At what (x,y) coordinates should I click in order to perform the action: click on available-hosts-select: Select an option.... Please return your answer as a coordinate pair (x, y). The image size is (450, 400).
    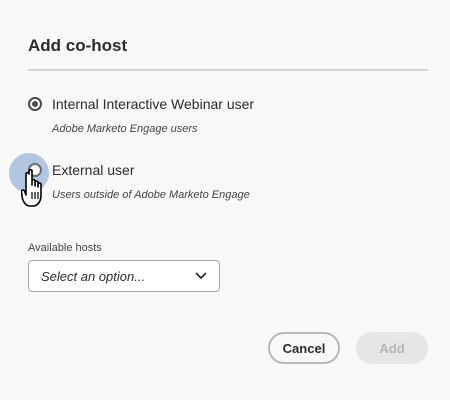
    Looking at the image, I should click on (124, 276).